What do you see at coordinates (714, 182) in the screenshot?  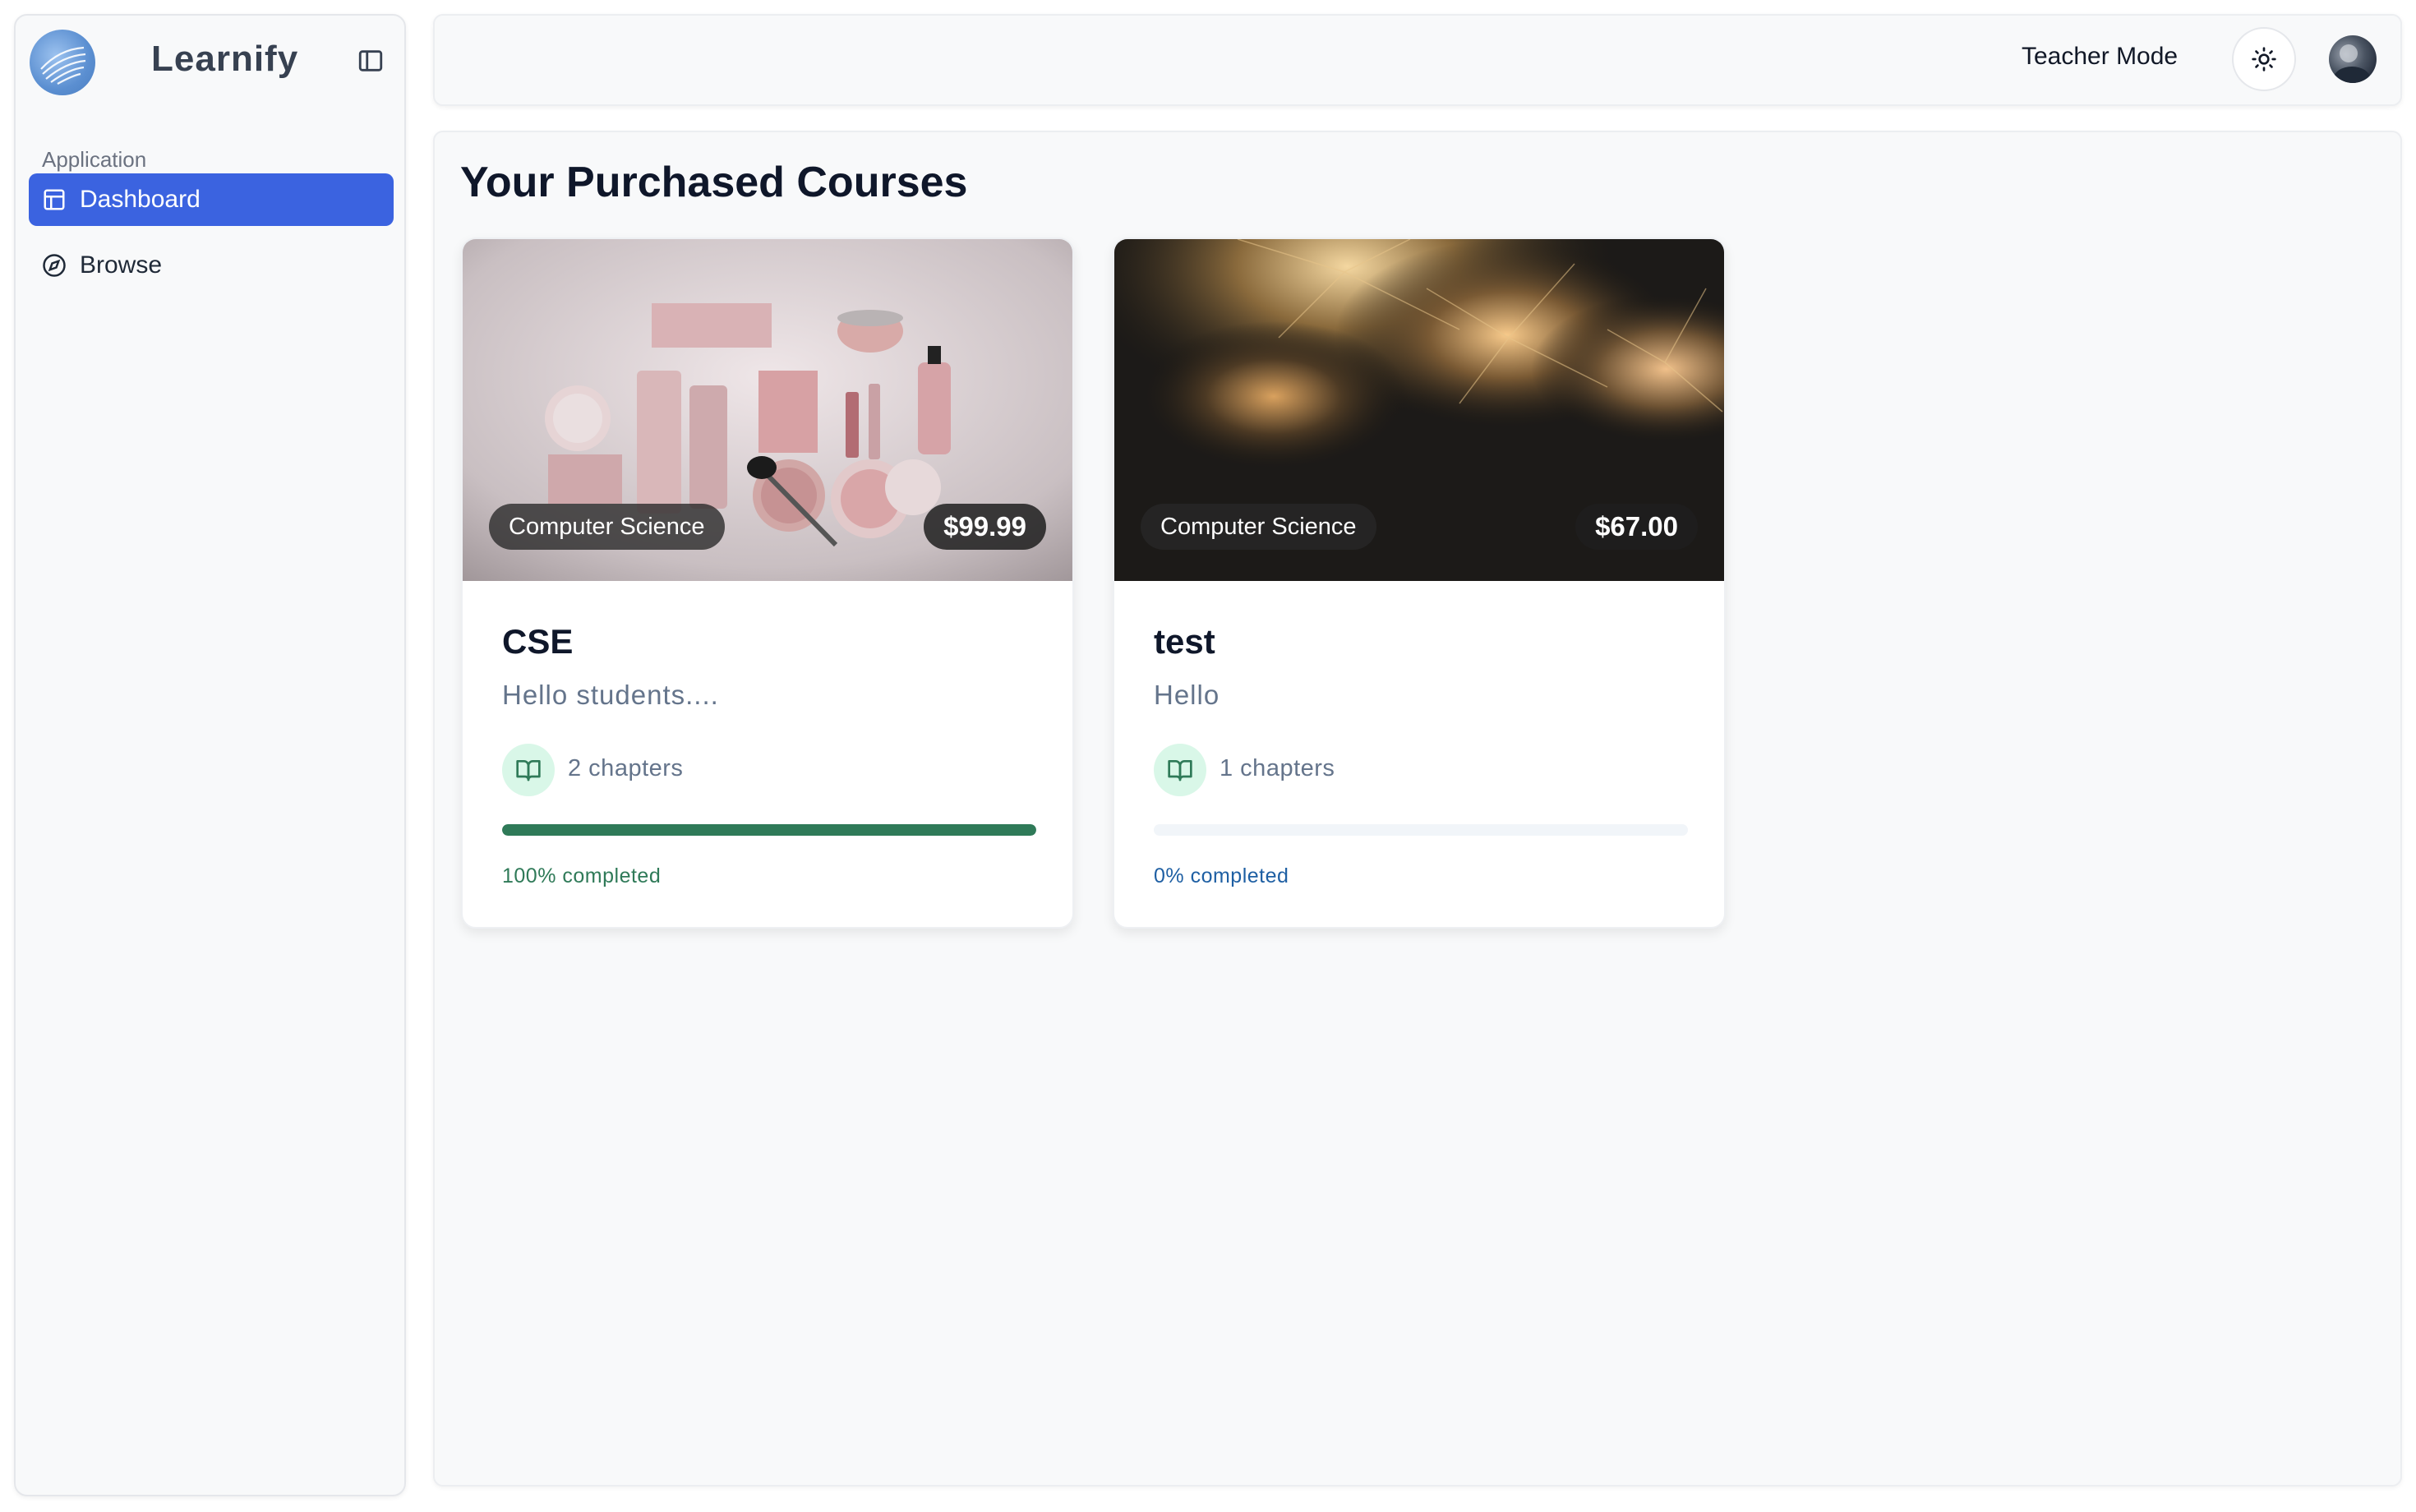 I see `page-title: Your Purchased Courses` at bounding box center [714, 182].